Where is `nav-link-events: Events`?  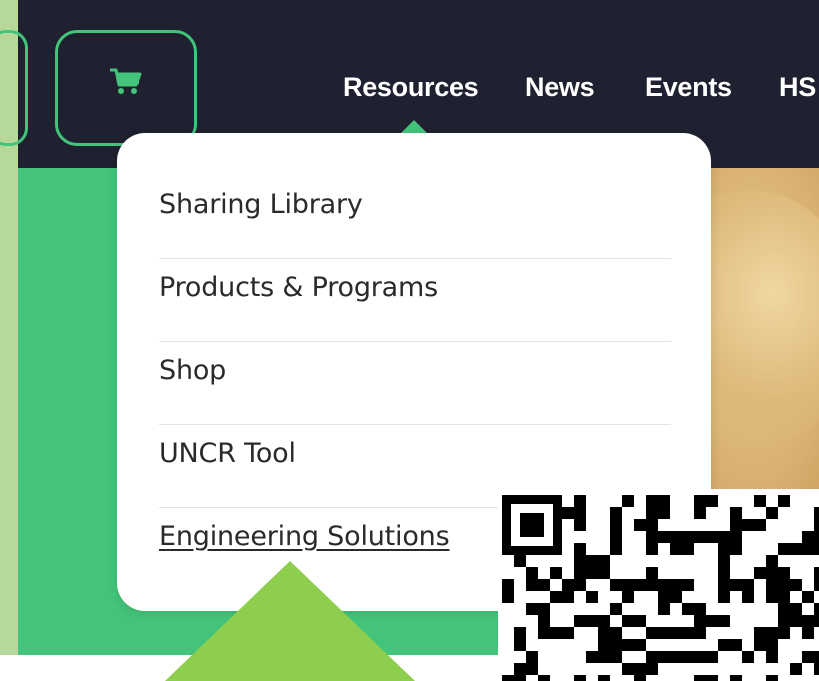
nav-link-events: Events is located at coordinates (688, 87).